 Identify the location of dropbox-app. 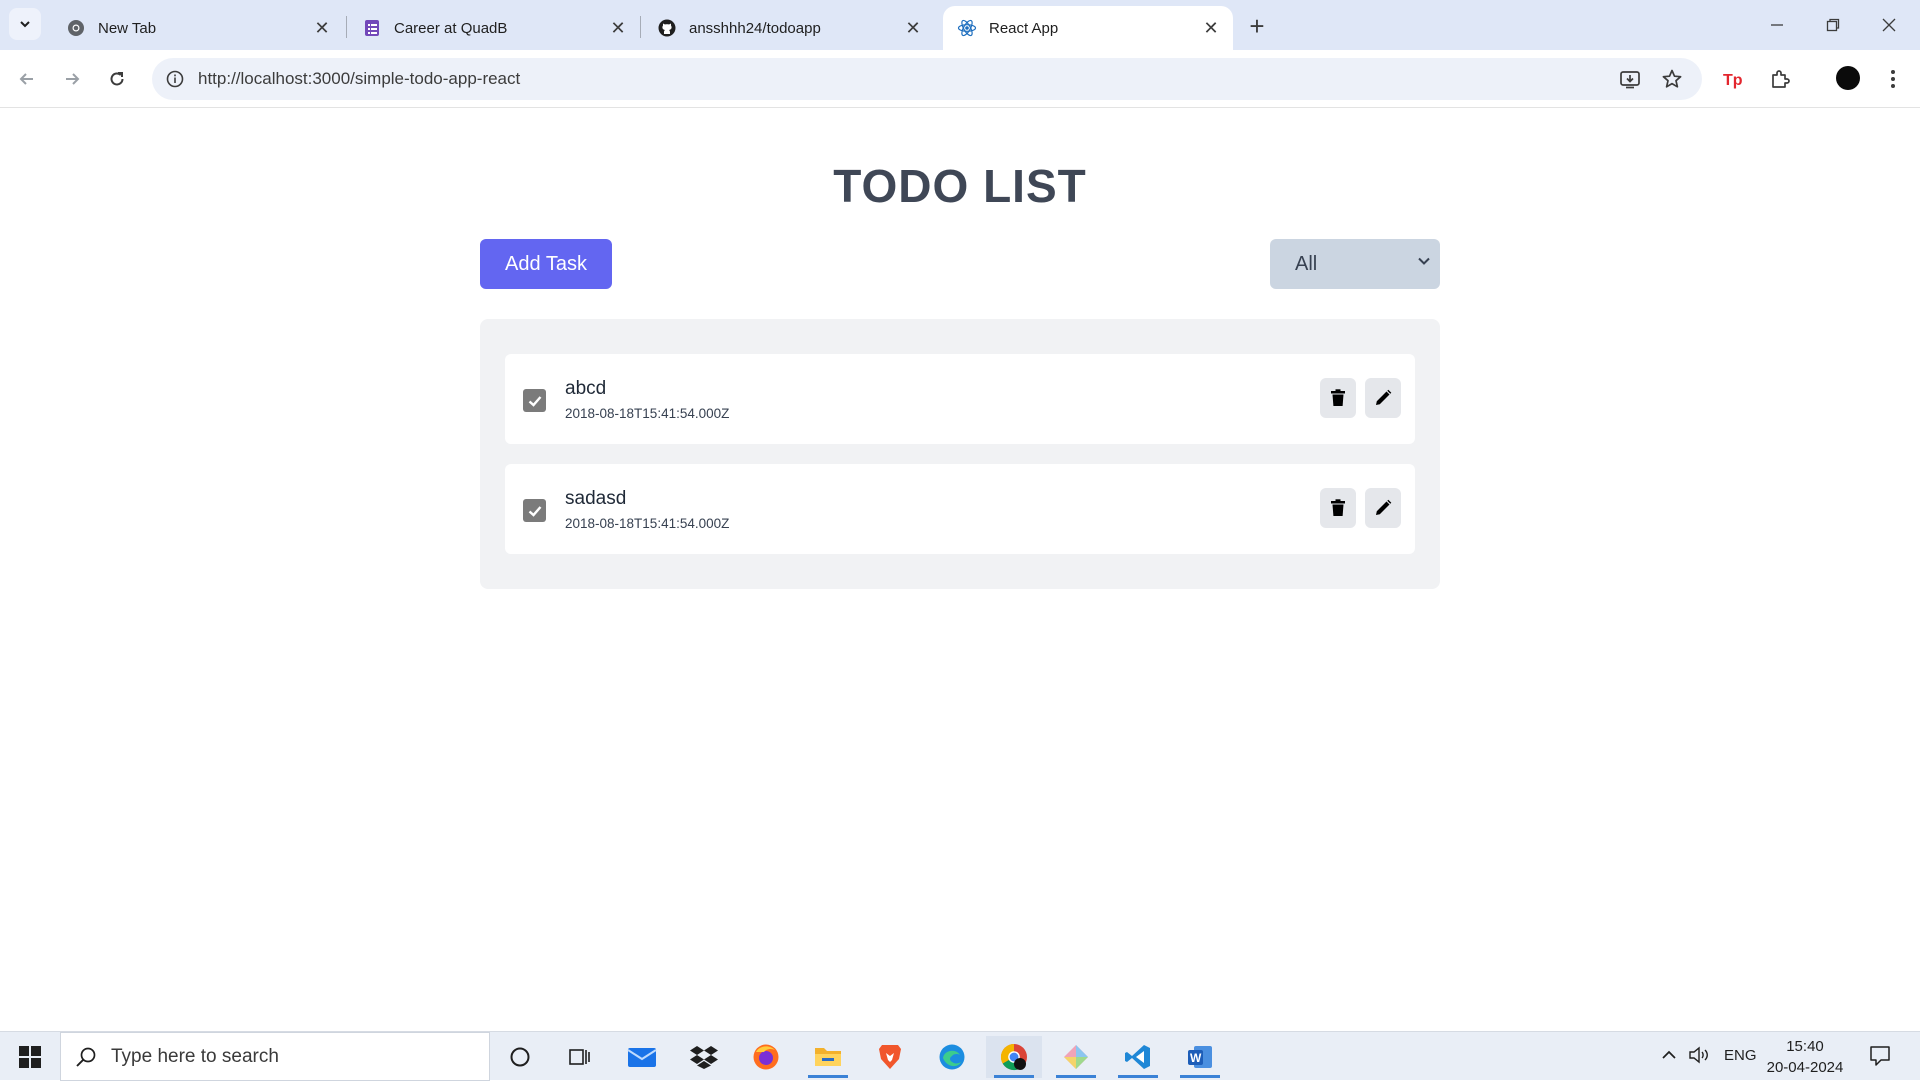
(704, 1057).